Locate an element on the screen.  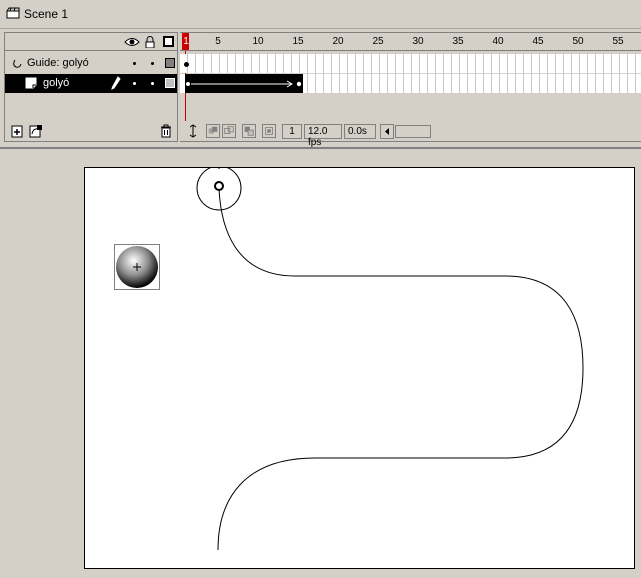
frame-grid is located at coordinates (410, 72).